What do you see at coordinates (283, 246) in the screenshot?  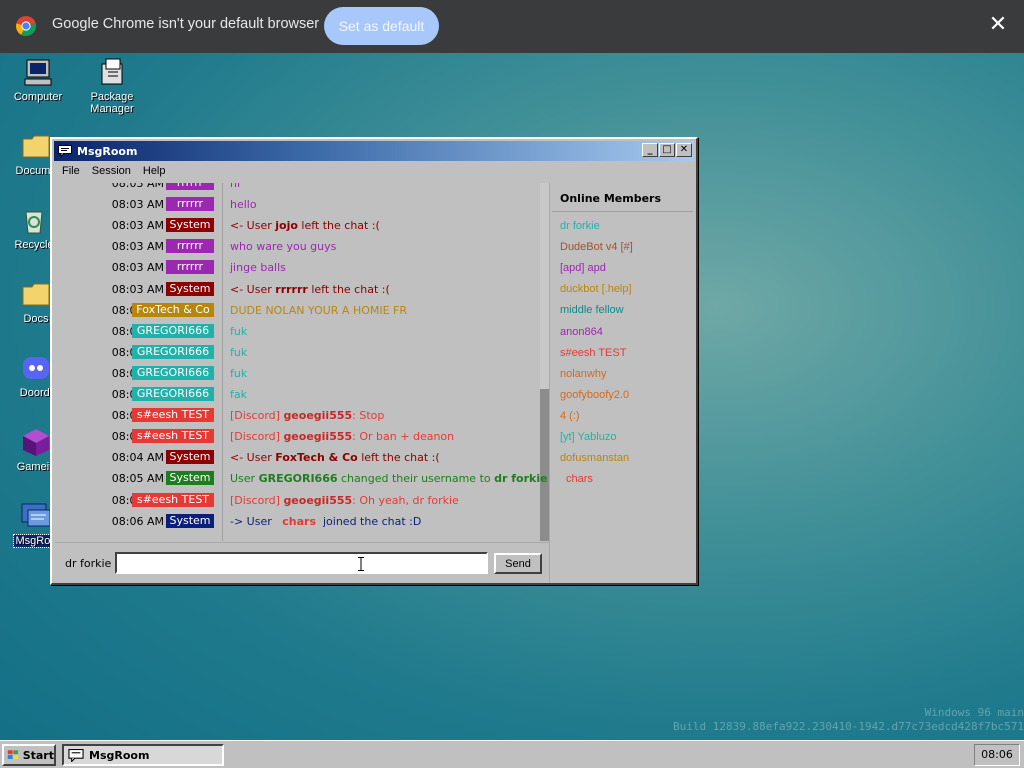 I see `message-text: who ware you guys` at bounding box center [283, 246].